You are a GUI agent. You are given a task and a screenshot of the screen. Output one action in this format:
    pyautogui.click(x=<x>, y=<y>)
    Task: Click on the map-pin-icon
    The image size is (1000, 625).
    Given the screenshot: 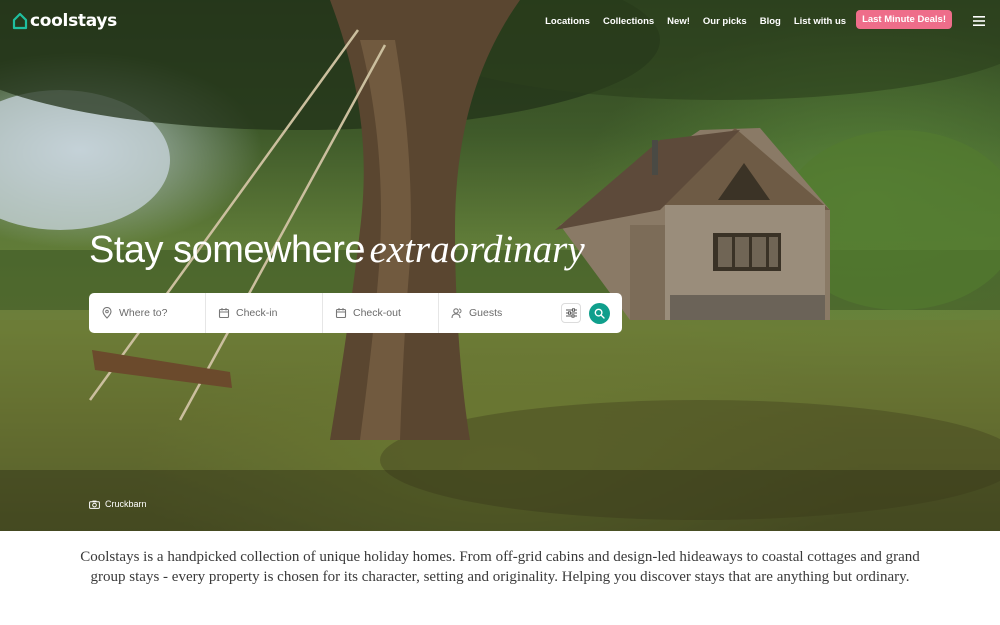 What is the action you would take?
    pyautogui.click(x=107, y=313)
    